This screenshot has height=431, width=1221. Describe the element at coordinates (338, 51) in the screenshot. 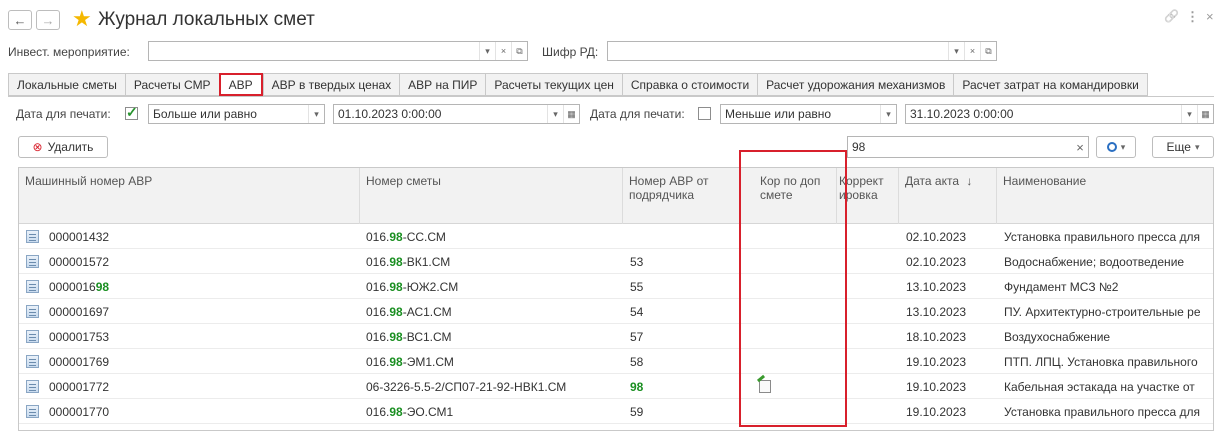

I see `invest-field: ▾ × ⧉` at that location.